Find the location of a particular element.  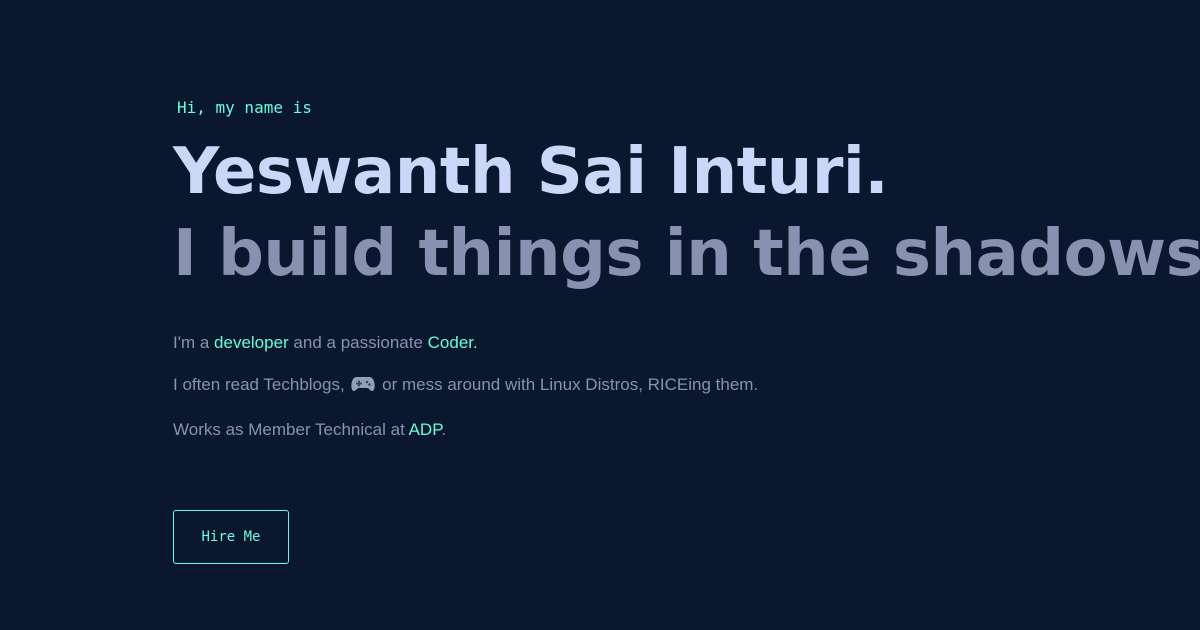

role-highlight: developer is located at coordinates (251, 342).